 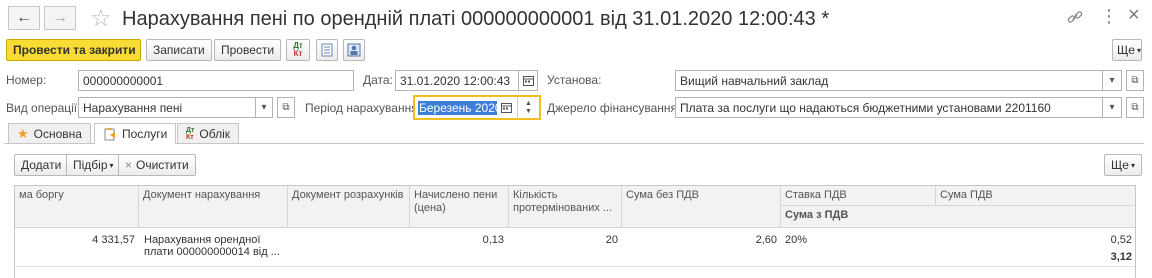 I want to click on attachments-button, so click(x=354, y=50).